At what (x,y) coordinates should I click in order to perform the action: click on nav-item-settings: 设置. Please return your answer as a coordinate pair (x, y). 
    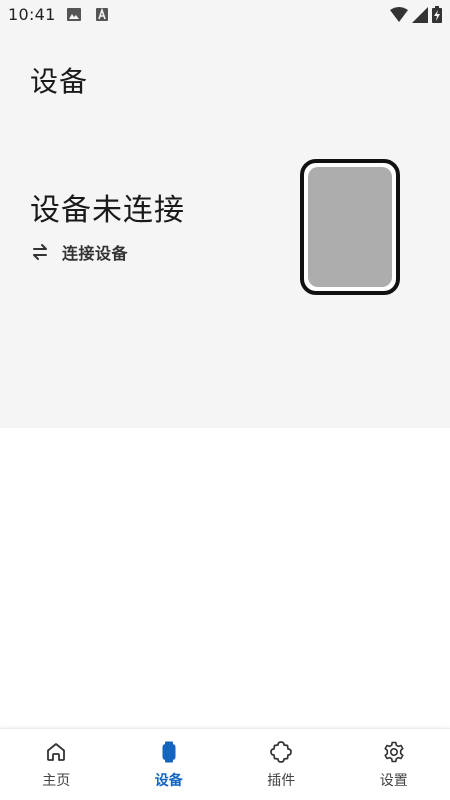
    Looking at the image, I should click on (394, 764).